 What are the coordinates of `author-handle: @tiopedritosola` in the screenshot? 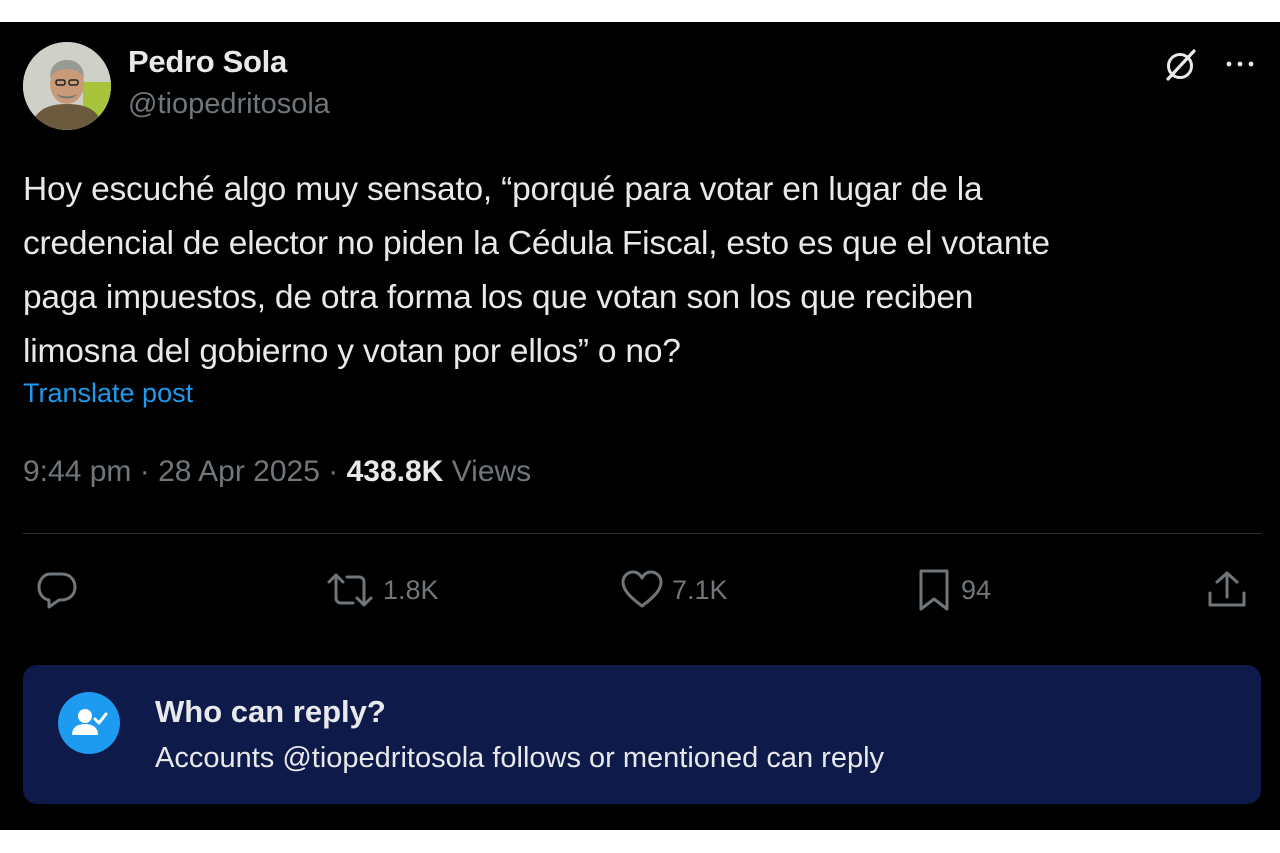 It's located at (229, 104).